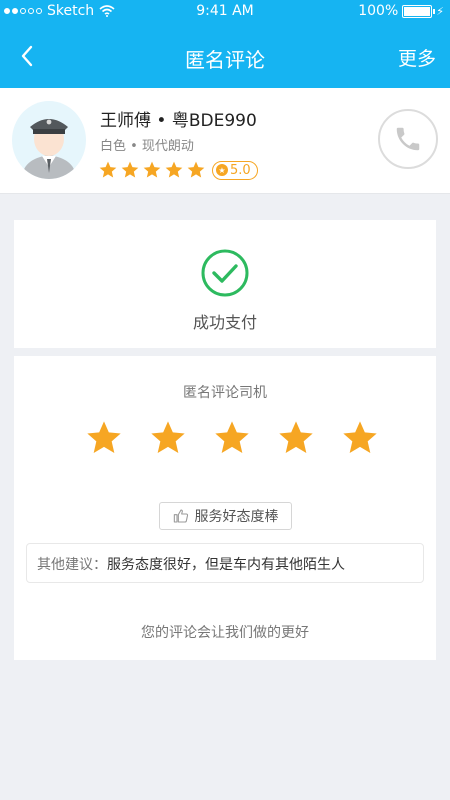 The height and width of the screenshot is (800, 450). I want to click on call-button, so click(408, 139).